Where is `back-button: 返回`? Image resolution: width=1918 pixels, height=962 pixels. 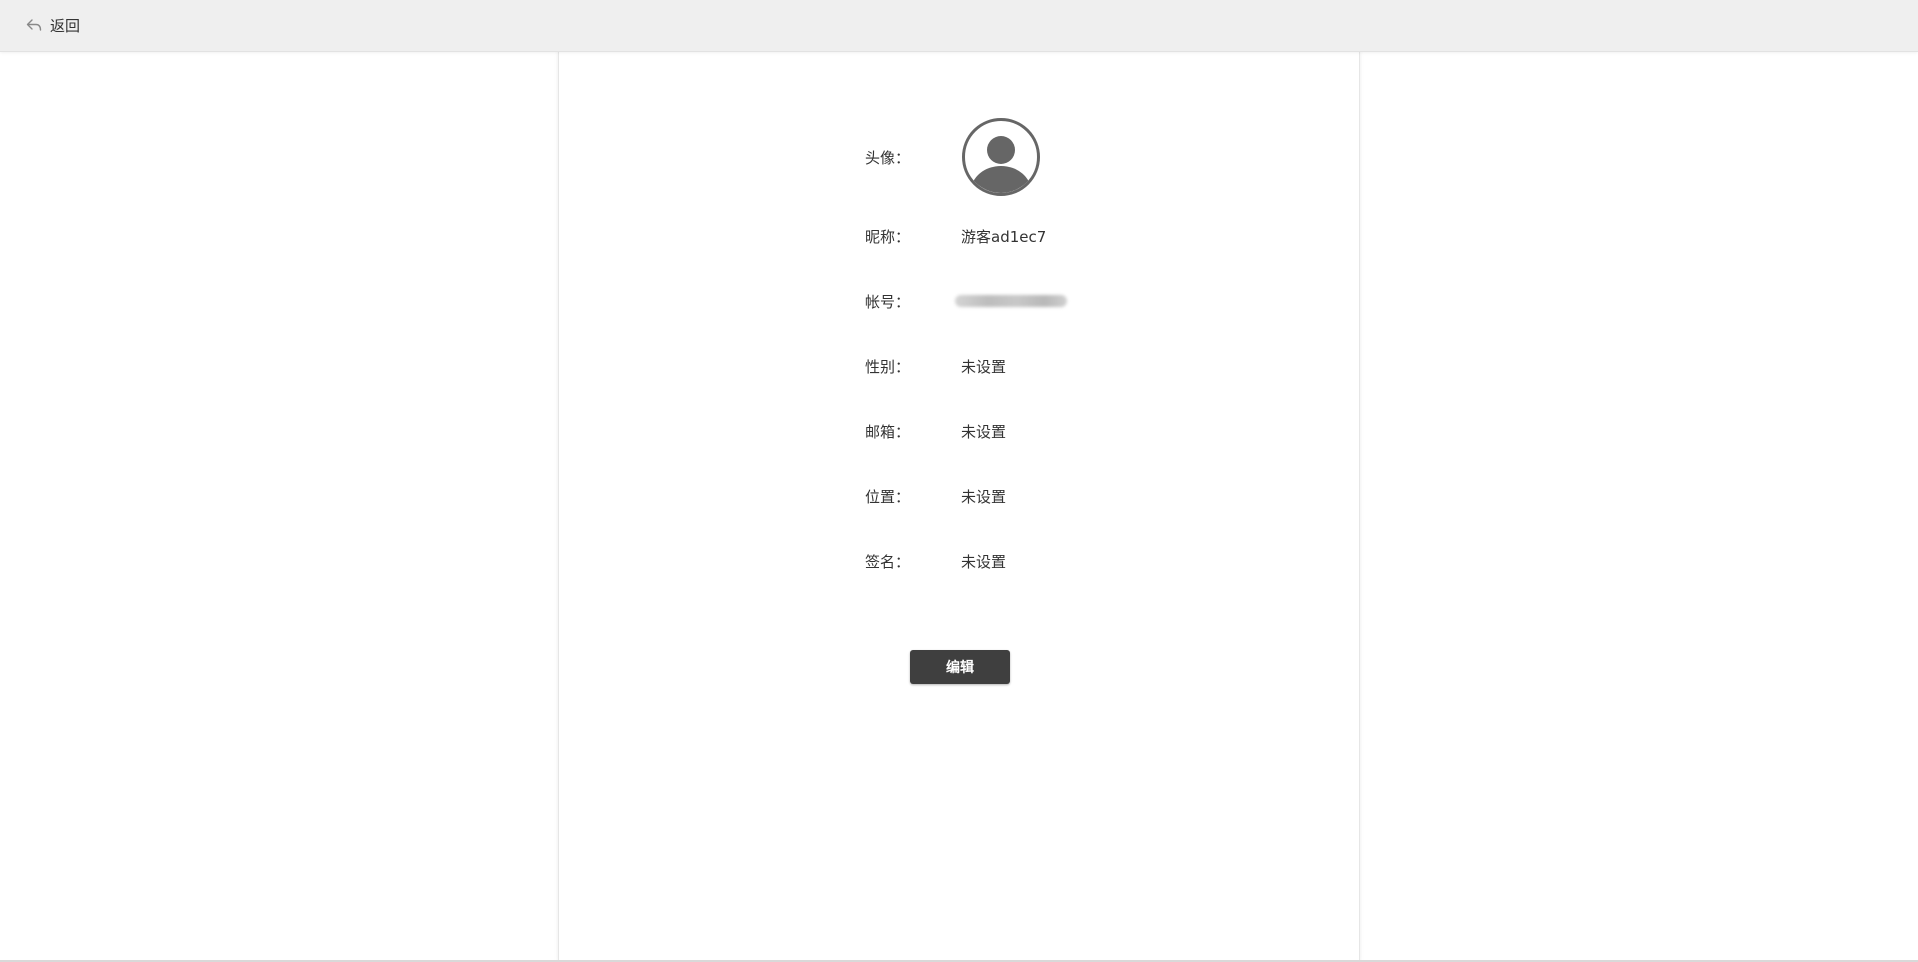 back-button: 返回 is located at coordinates (53, 25).